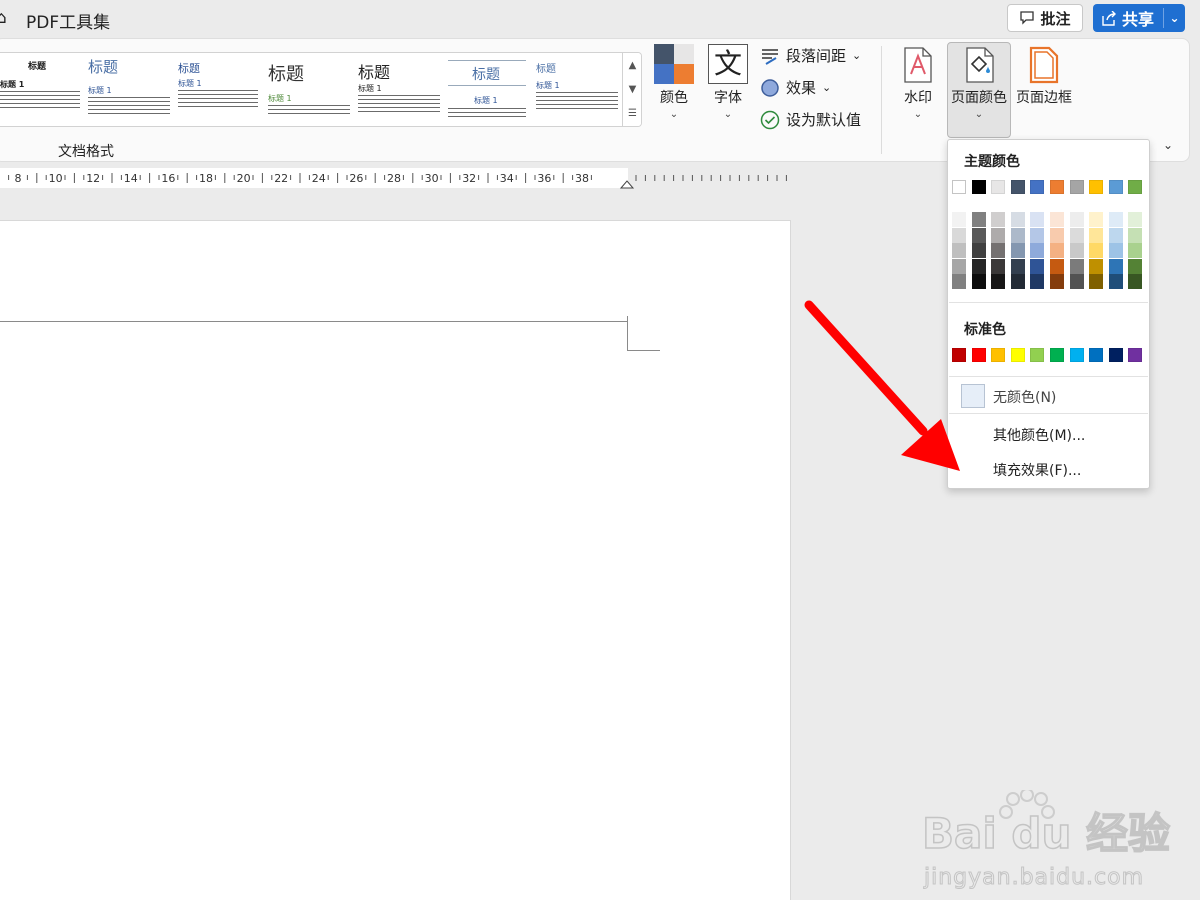  Describe the element at coordinates (979, 83) in the screenshot. I see `page-color-button: 页面颜色 ⌄` at that location.